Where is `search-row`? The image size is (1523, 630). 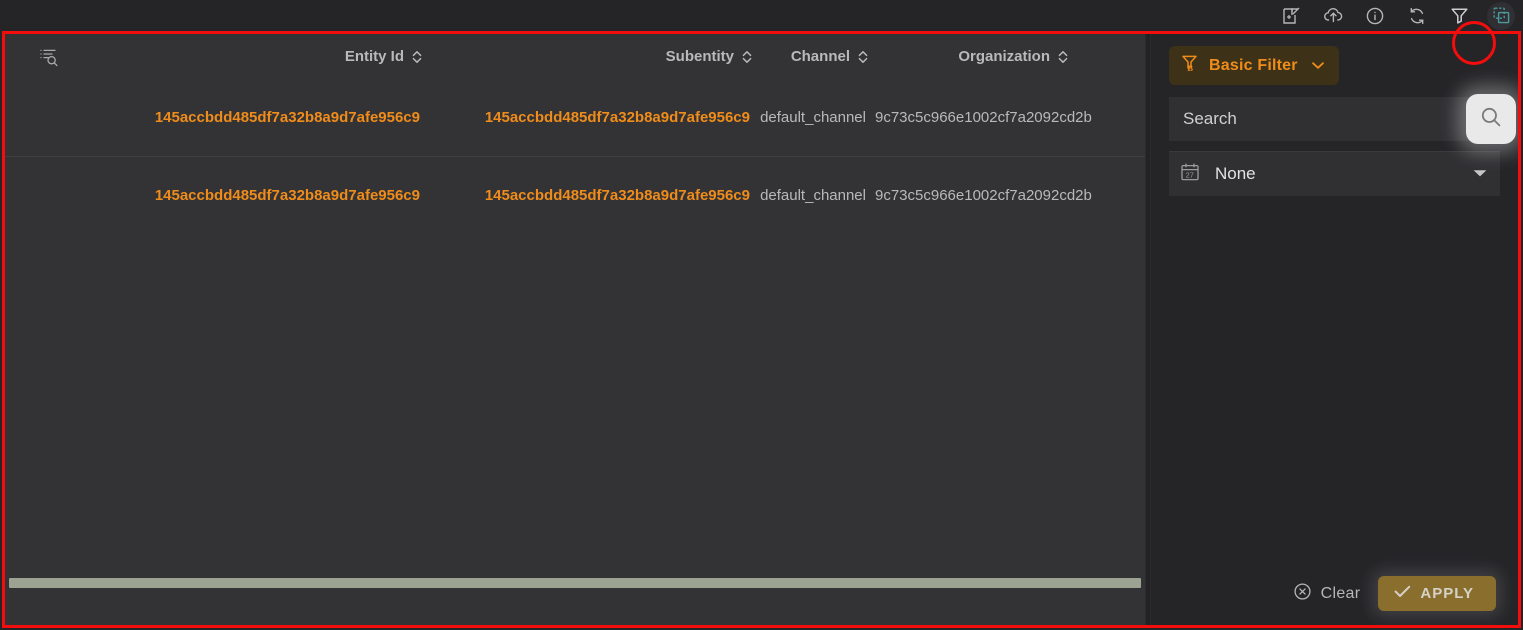
search-row is located at coordinates (1342, 119).